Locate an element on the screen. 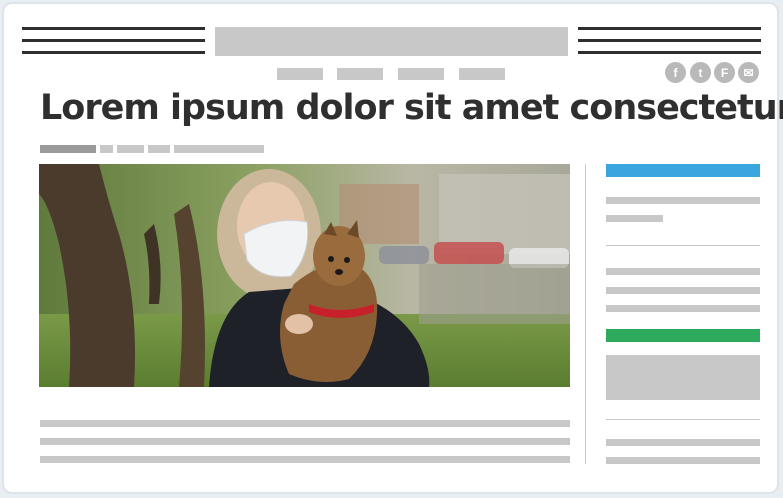 This screenshot has width=783, height=498. facebook-icon: f is located at coordinates (675, 72).